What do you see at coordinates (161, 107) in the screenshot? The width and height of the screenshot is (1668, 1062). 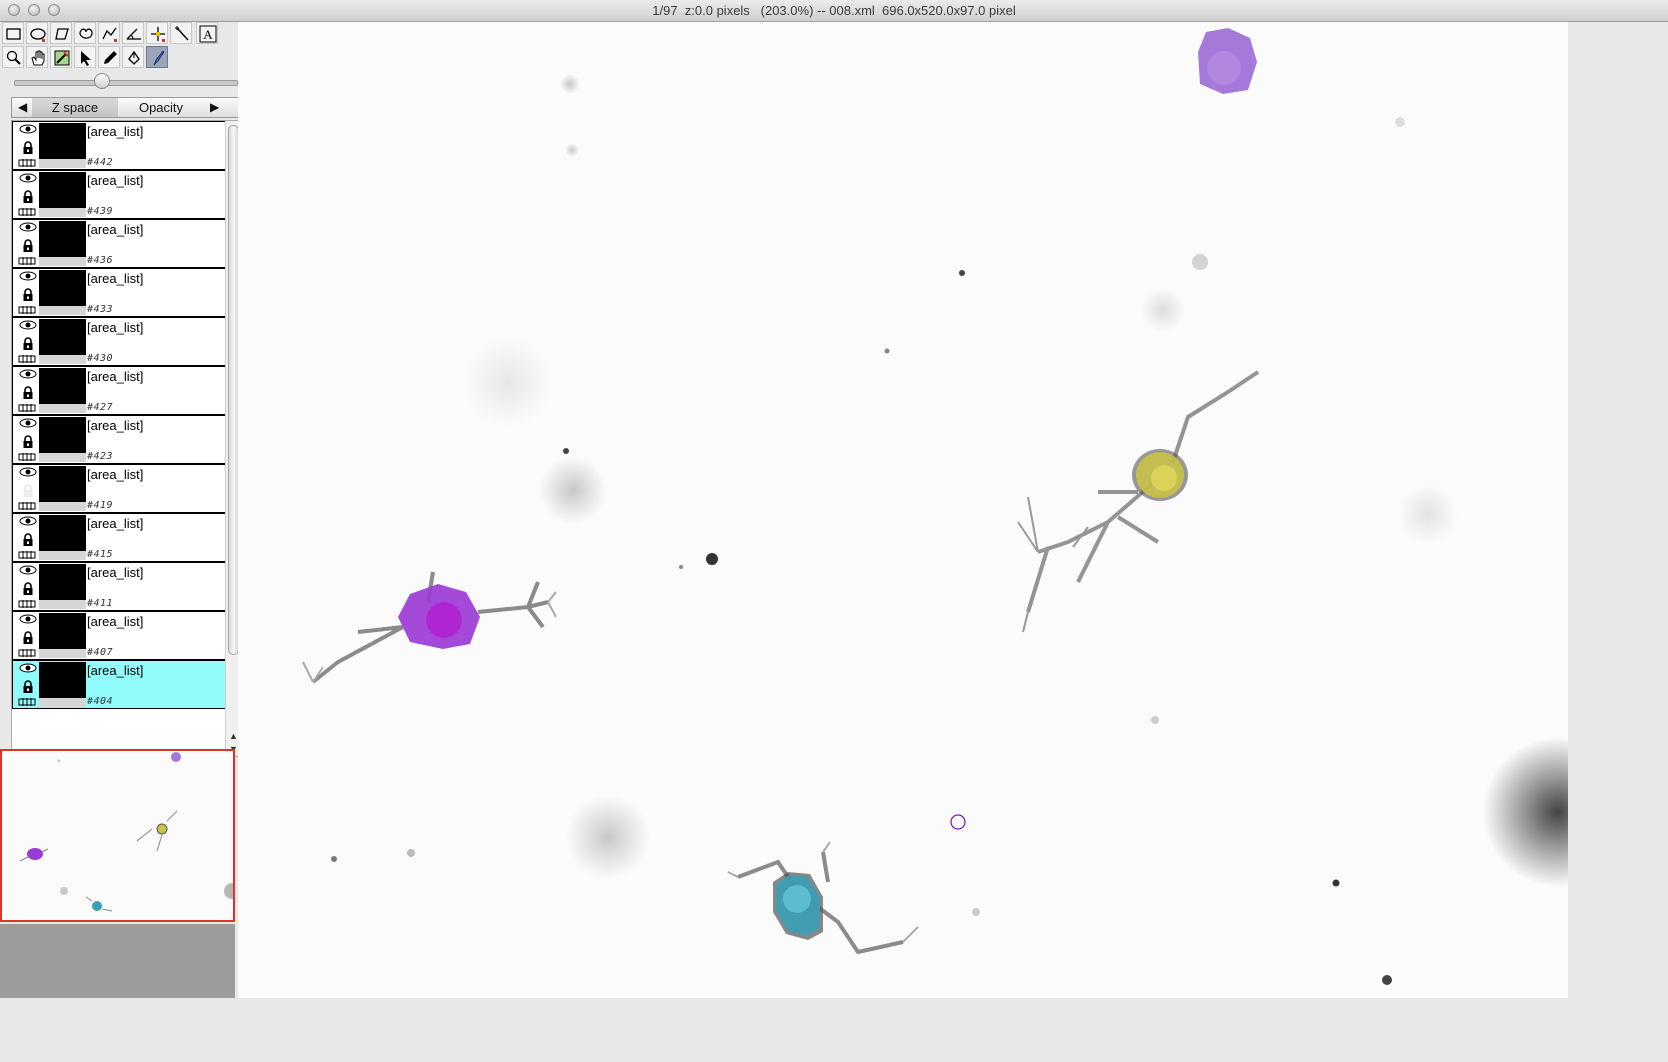 I see `tab-opacity: Opacity` at bounding box center [161, 107].